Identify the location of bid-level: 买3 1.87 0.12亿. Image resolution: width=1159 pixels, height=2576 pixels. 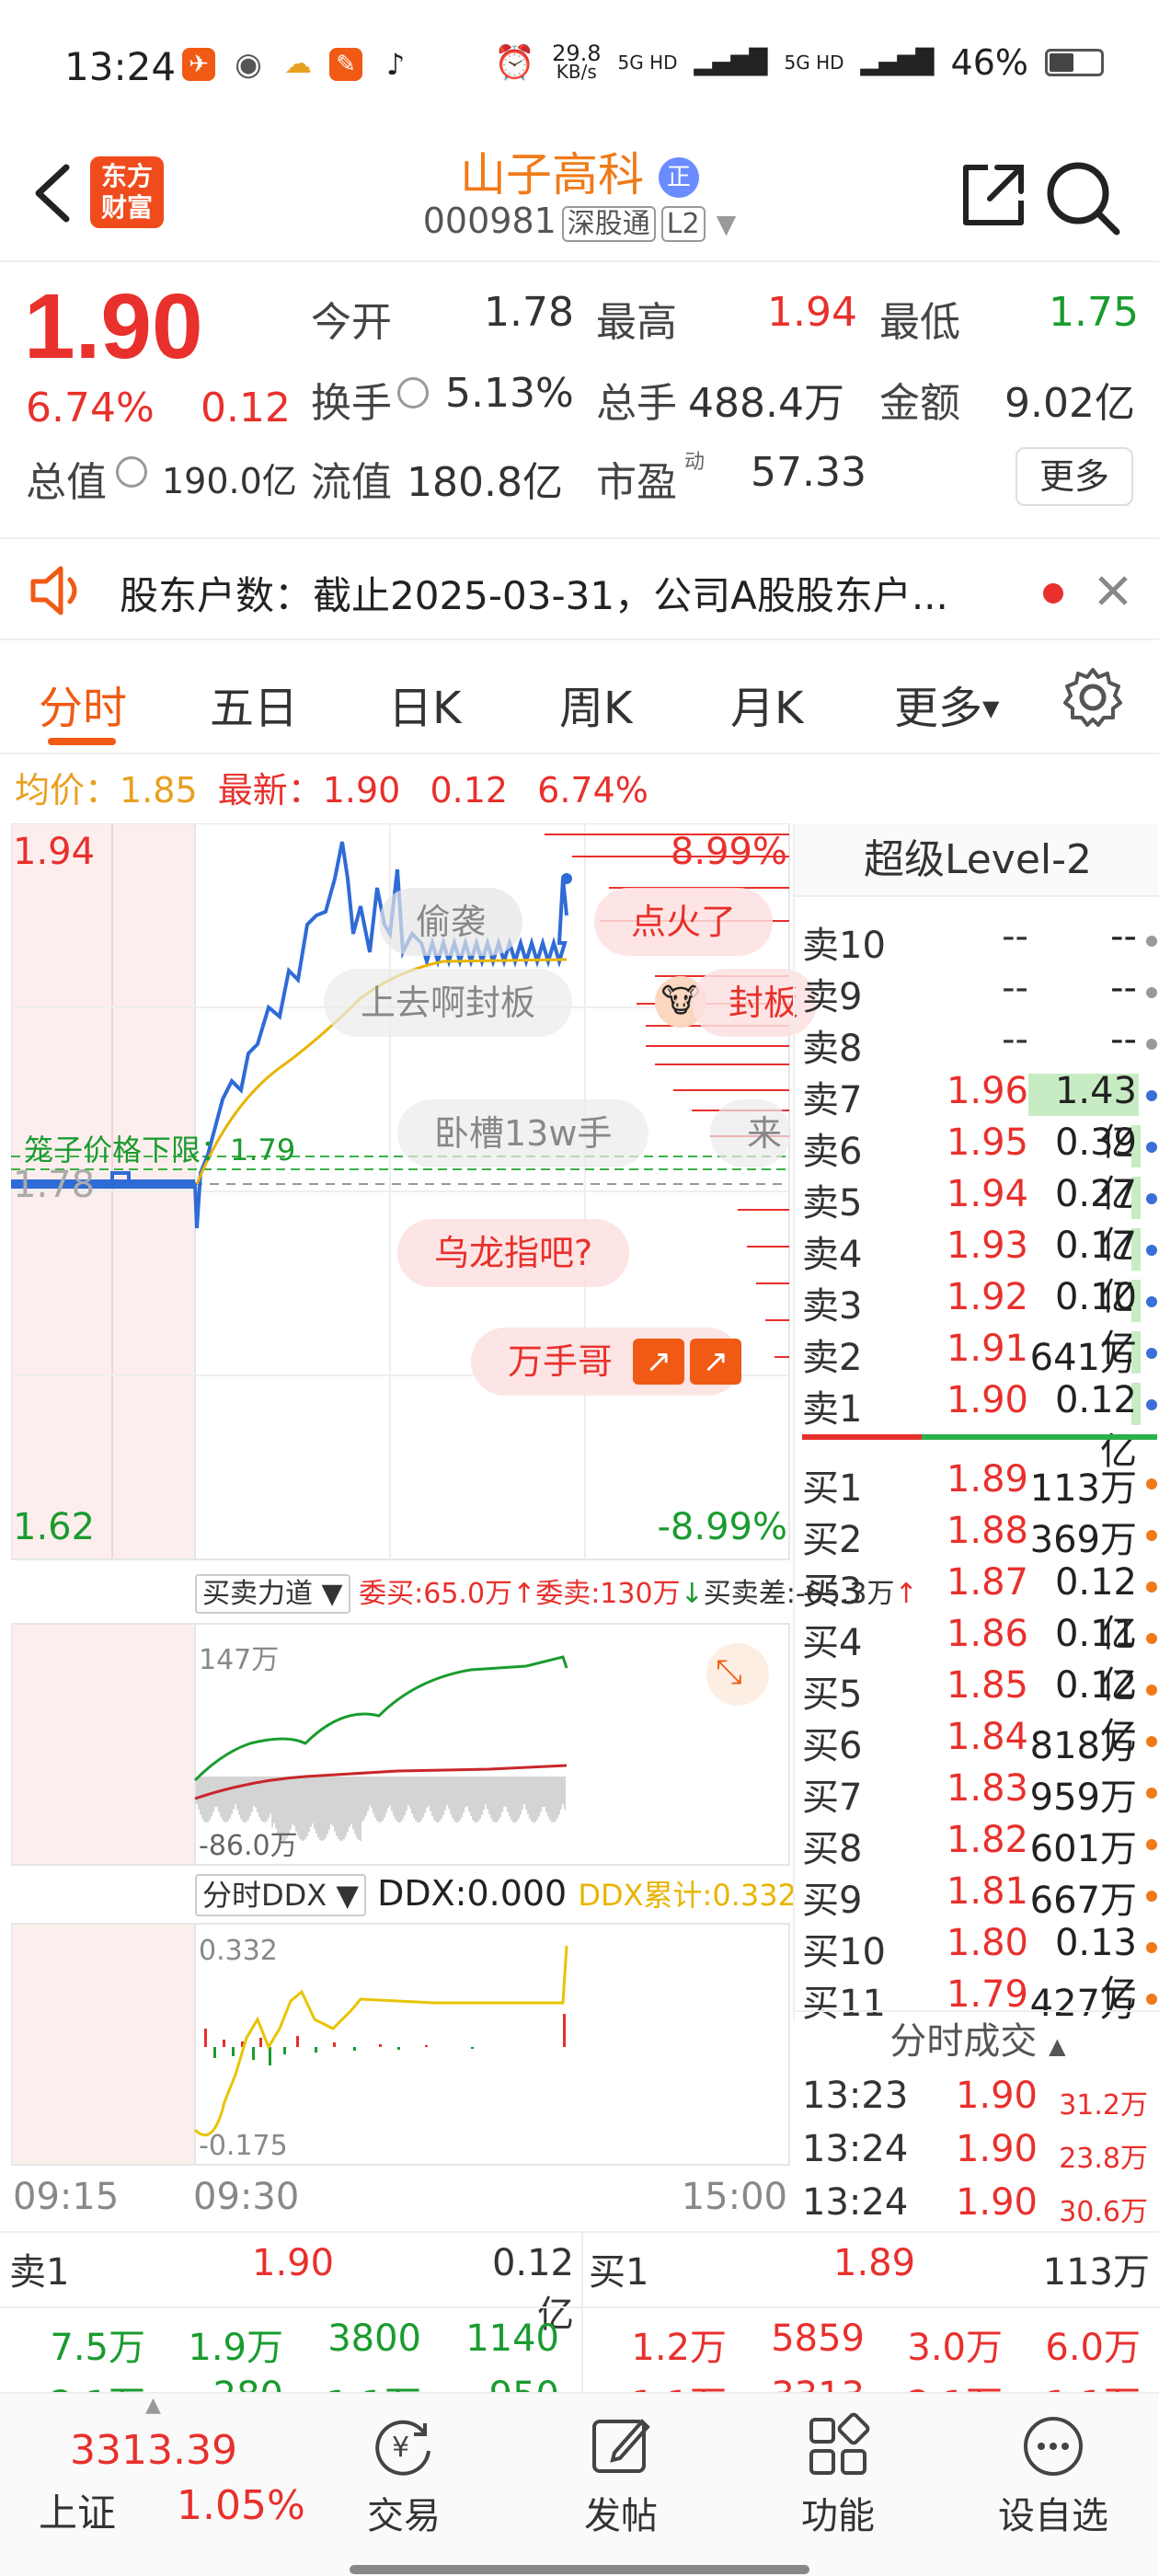
(977, 1608).